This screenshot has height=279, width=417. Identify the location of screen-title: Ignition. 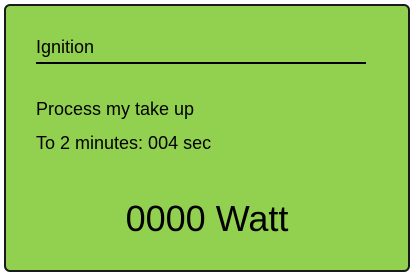
(65, 47).